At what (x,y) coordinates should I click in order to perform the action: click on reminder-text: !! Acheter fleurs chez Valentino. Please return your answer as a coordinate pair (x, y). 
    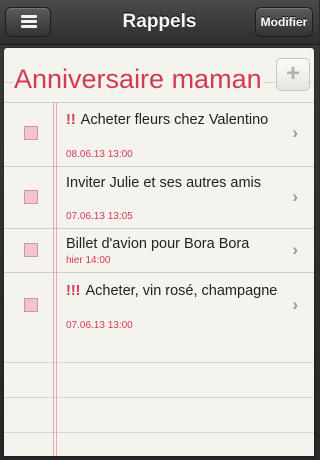
    Looking at the image, I should click on (173, 120).